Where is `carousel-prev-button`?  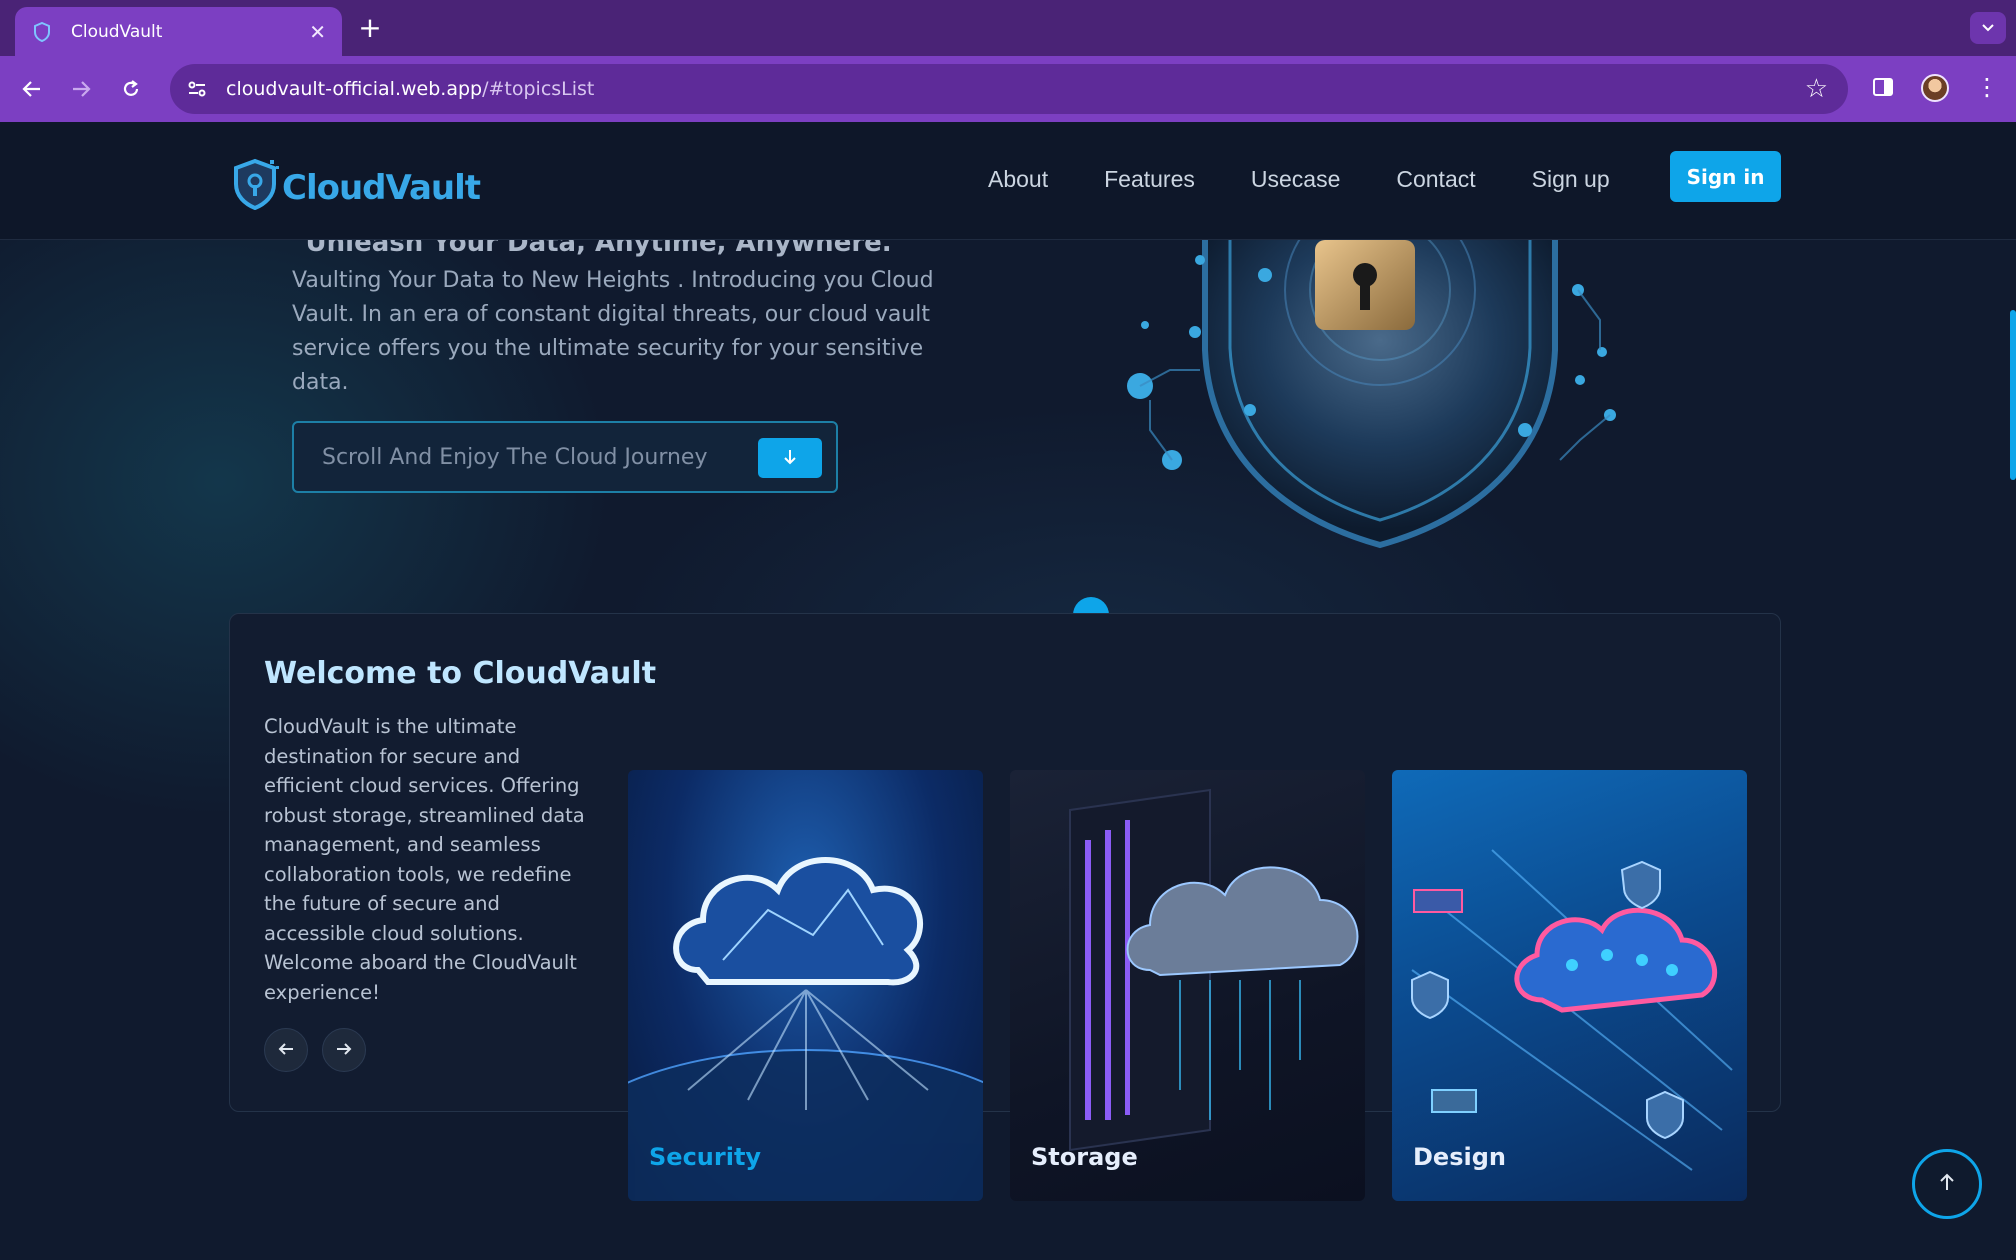 carousel-prev-button is located at coordinates (286, 1050).